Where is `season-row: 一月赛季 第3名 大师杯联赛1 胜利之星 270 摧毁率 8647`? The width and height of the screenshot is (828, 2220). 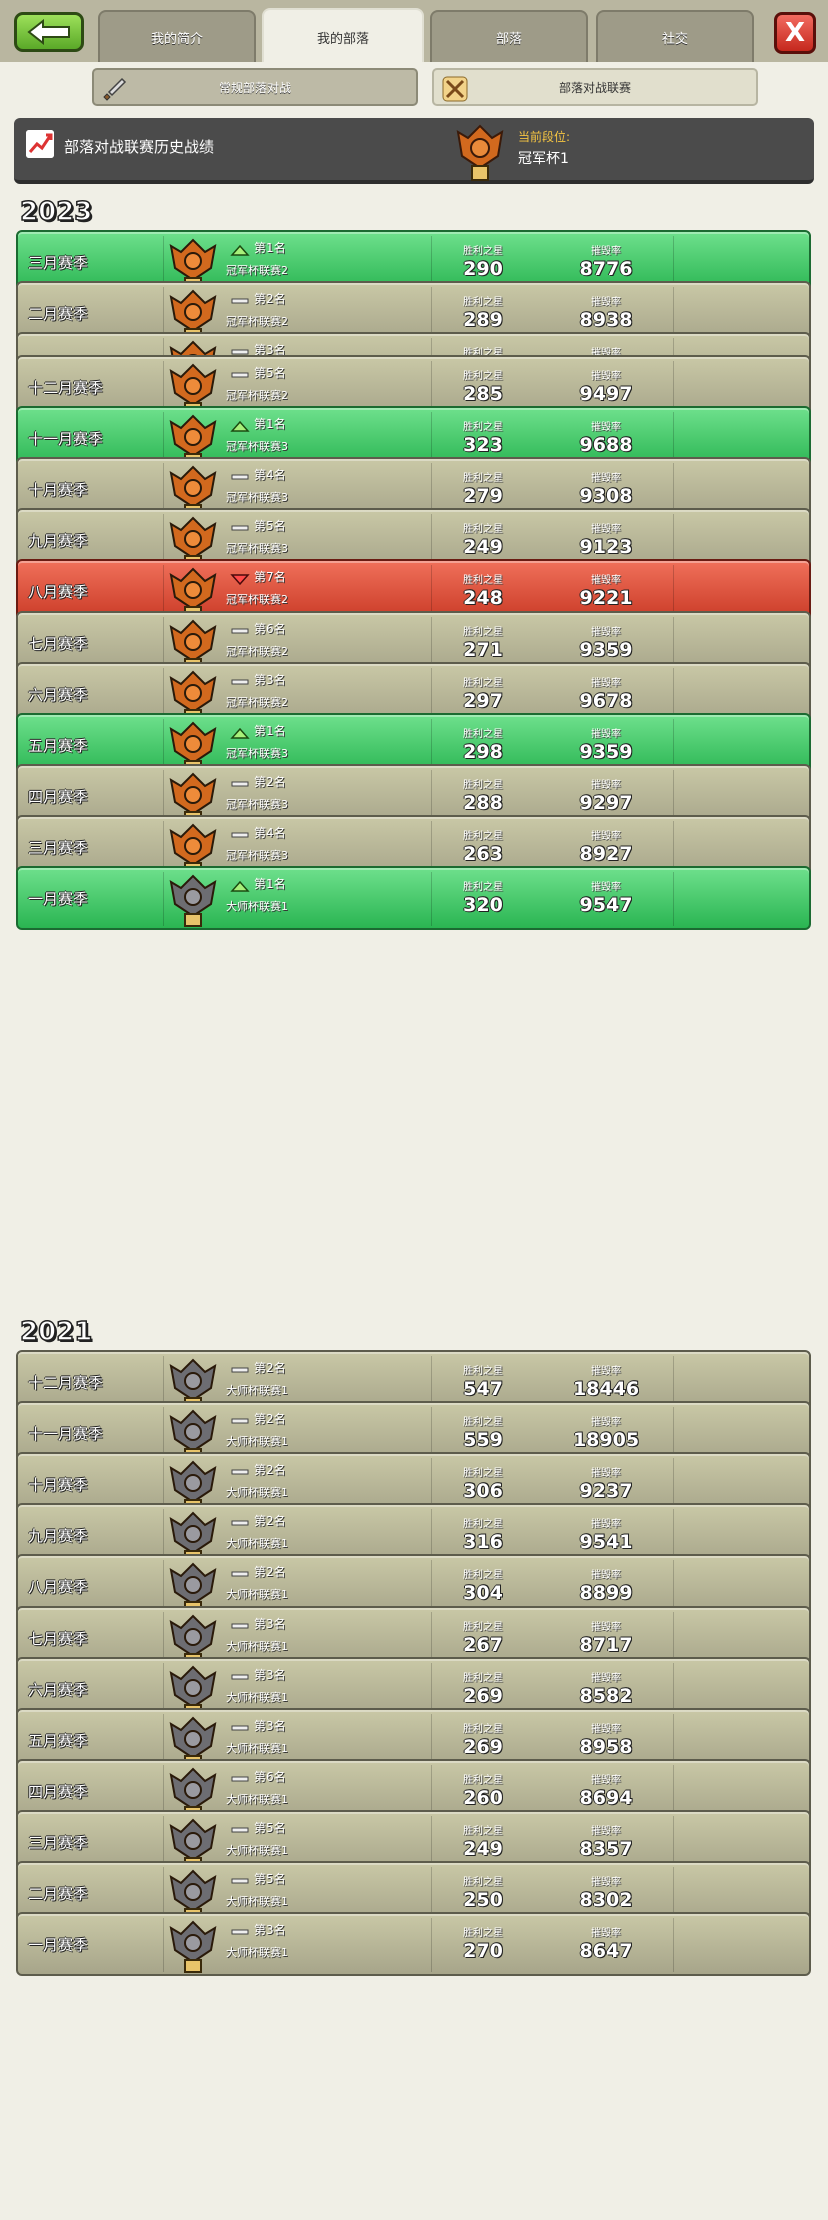 season-row: 一月赛季 第3名 大师杯联赛1 胜利之星 270 摧毁率 8647 is located at coordinates (413, 1944).